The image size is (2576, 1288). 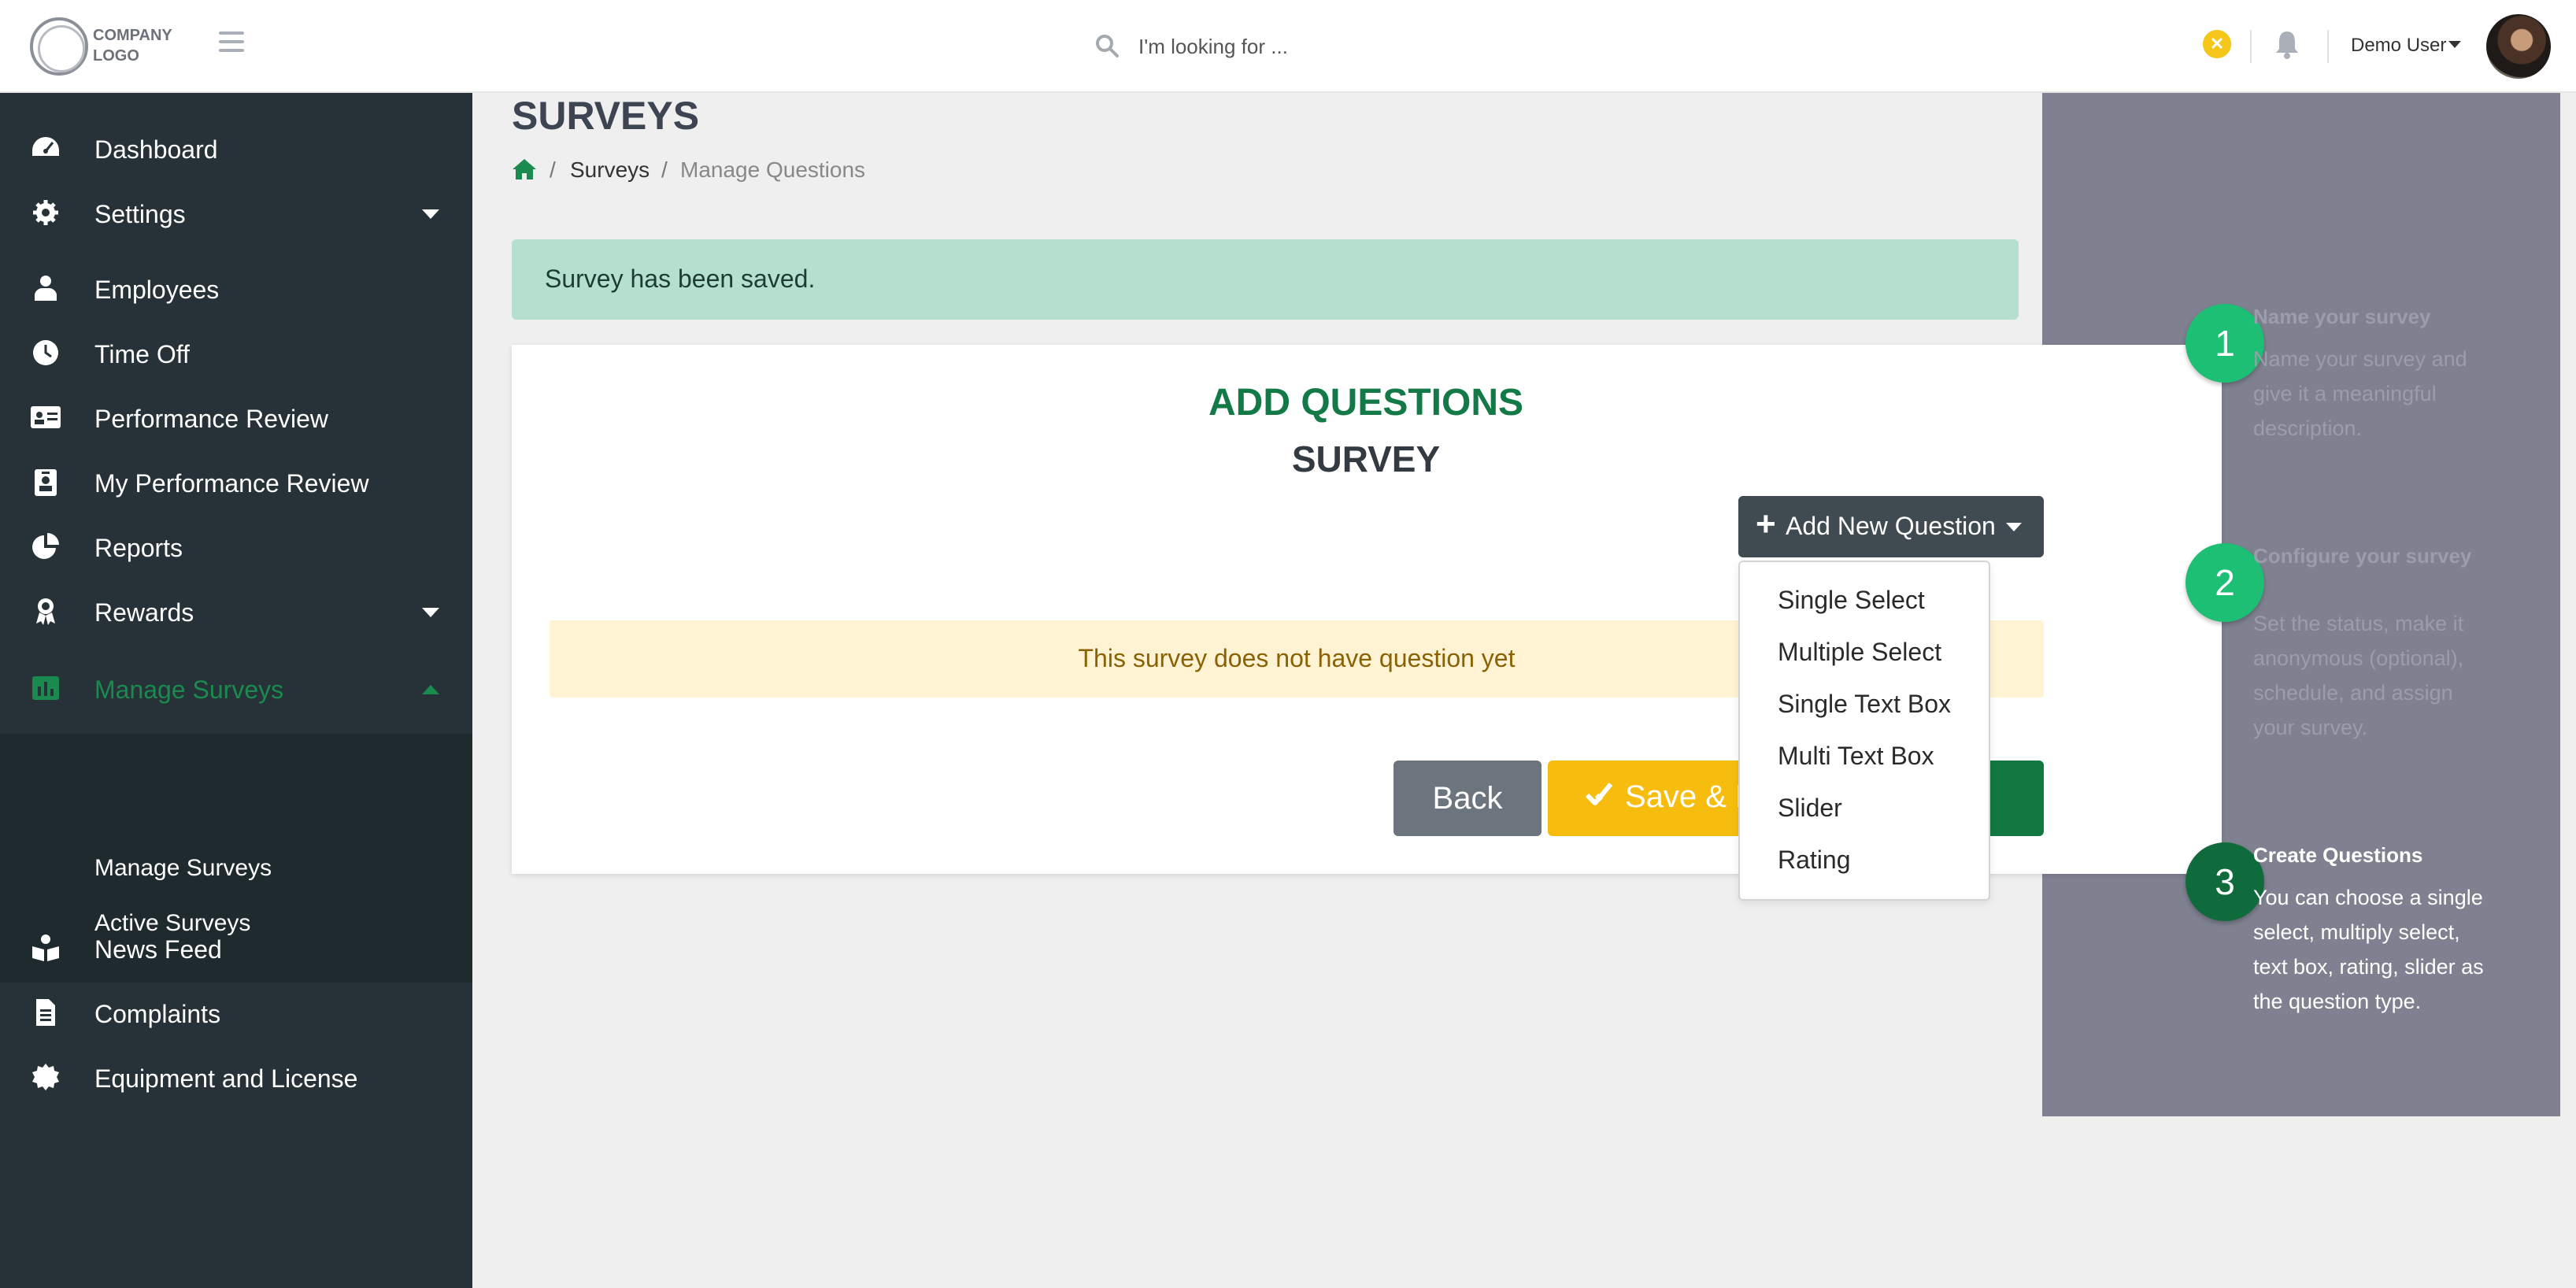 I want to click on sidebar-item-label: Manage Surveys, so click(x=189, y=689).